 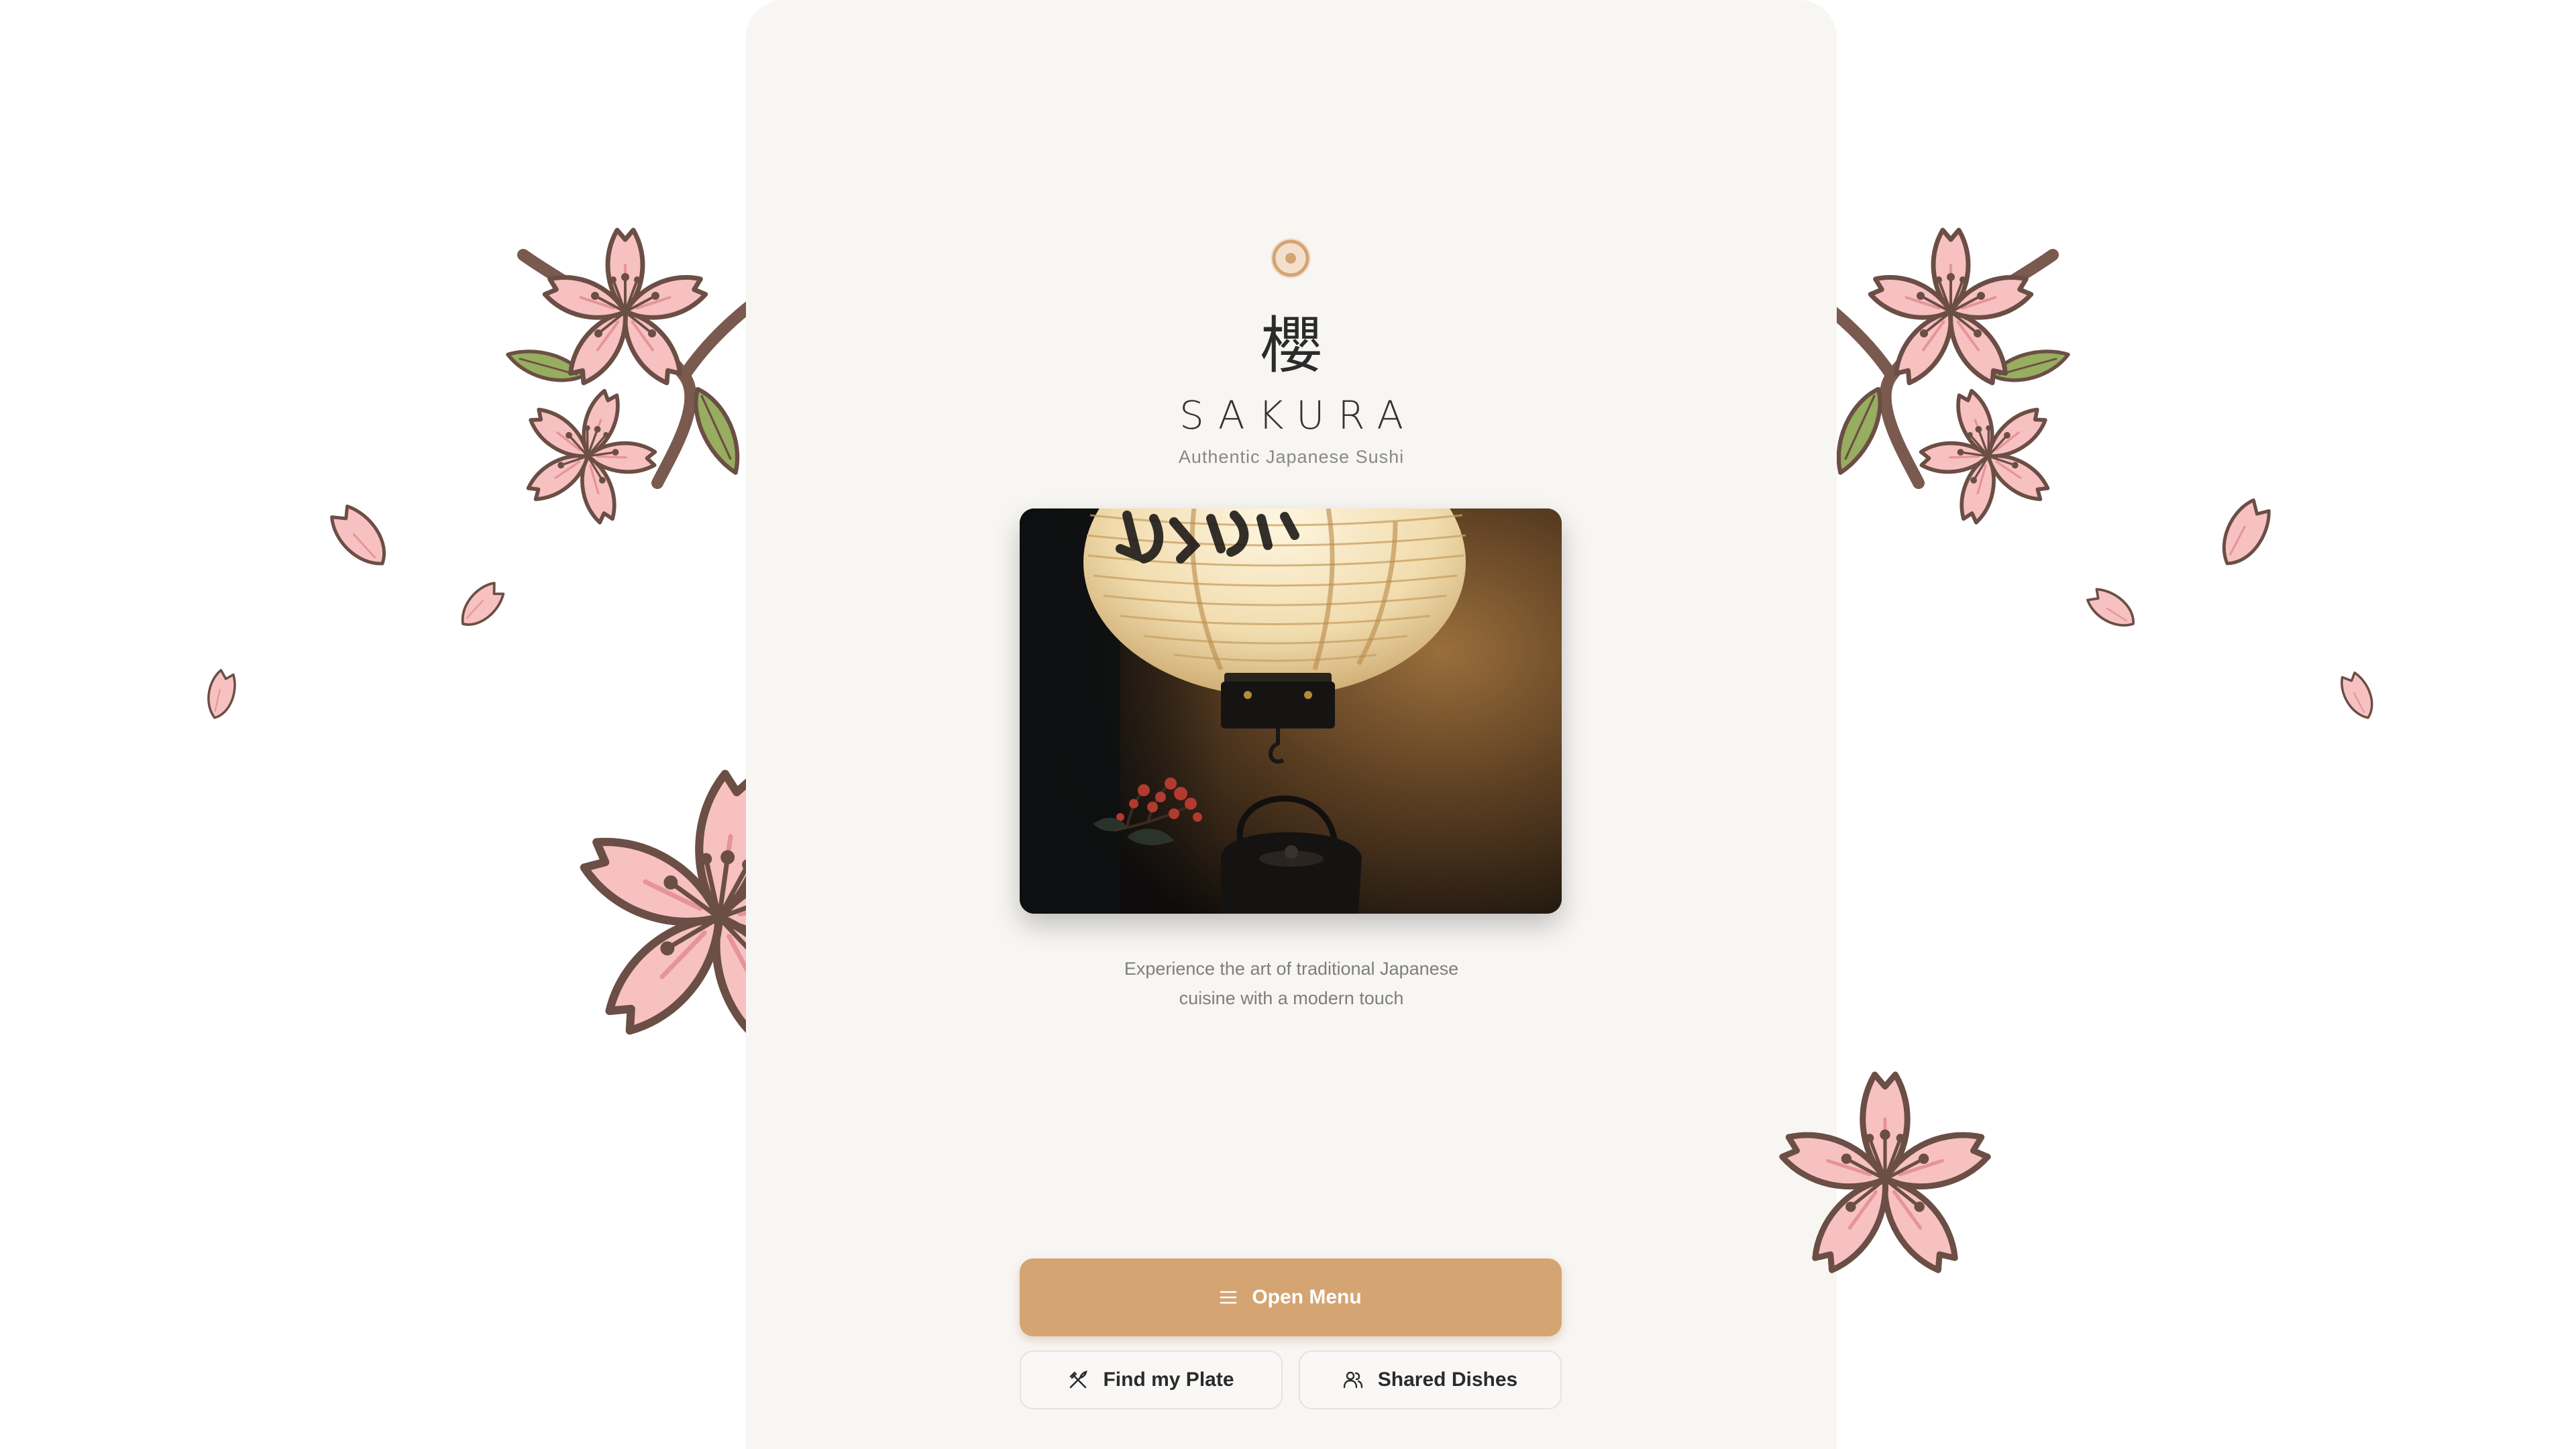 I want to click on cherry-blossom-large-right-decoration, so click(x=1885, y=1181).